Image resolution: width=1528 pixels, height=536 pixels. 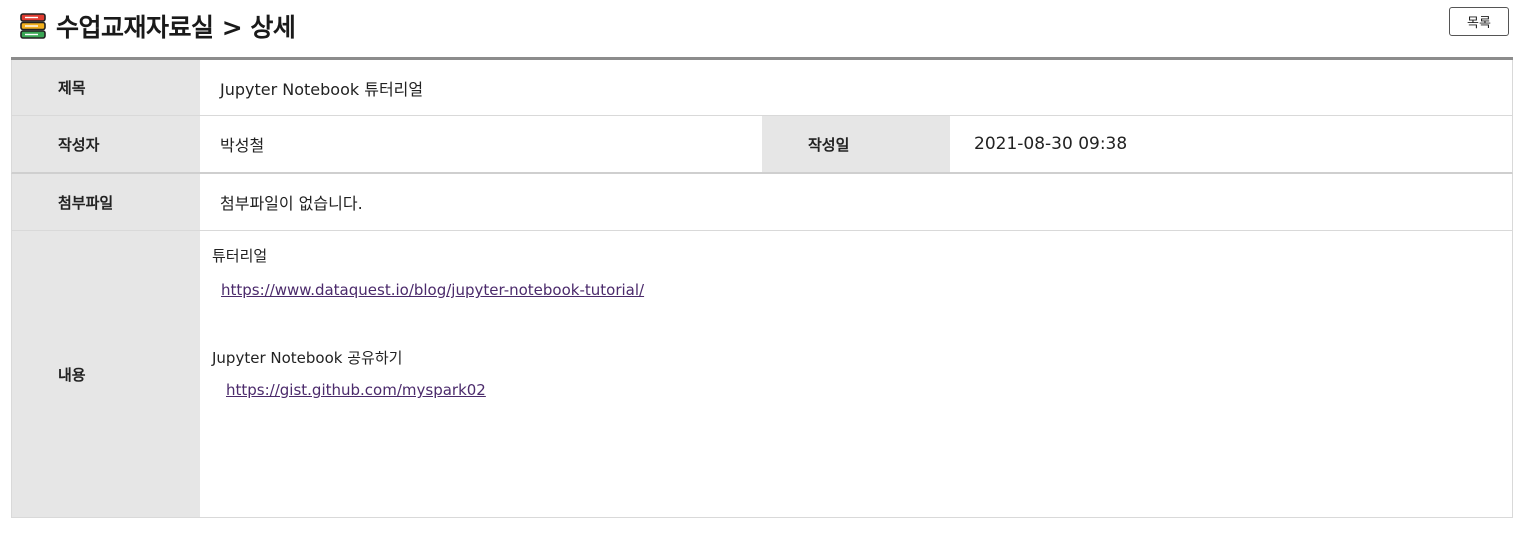 I want to click on content-label: 내용, so click(x=106, y=374).